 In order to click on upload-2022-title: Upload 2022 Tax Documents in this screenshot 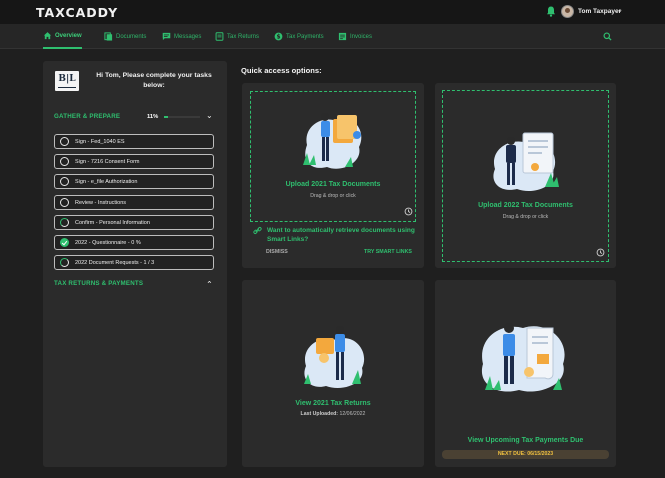, I will do `click(525, 205)`.